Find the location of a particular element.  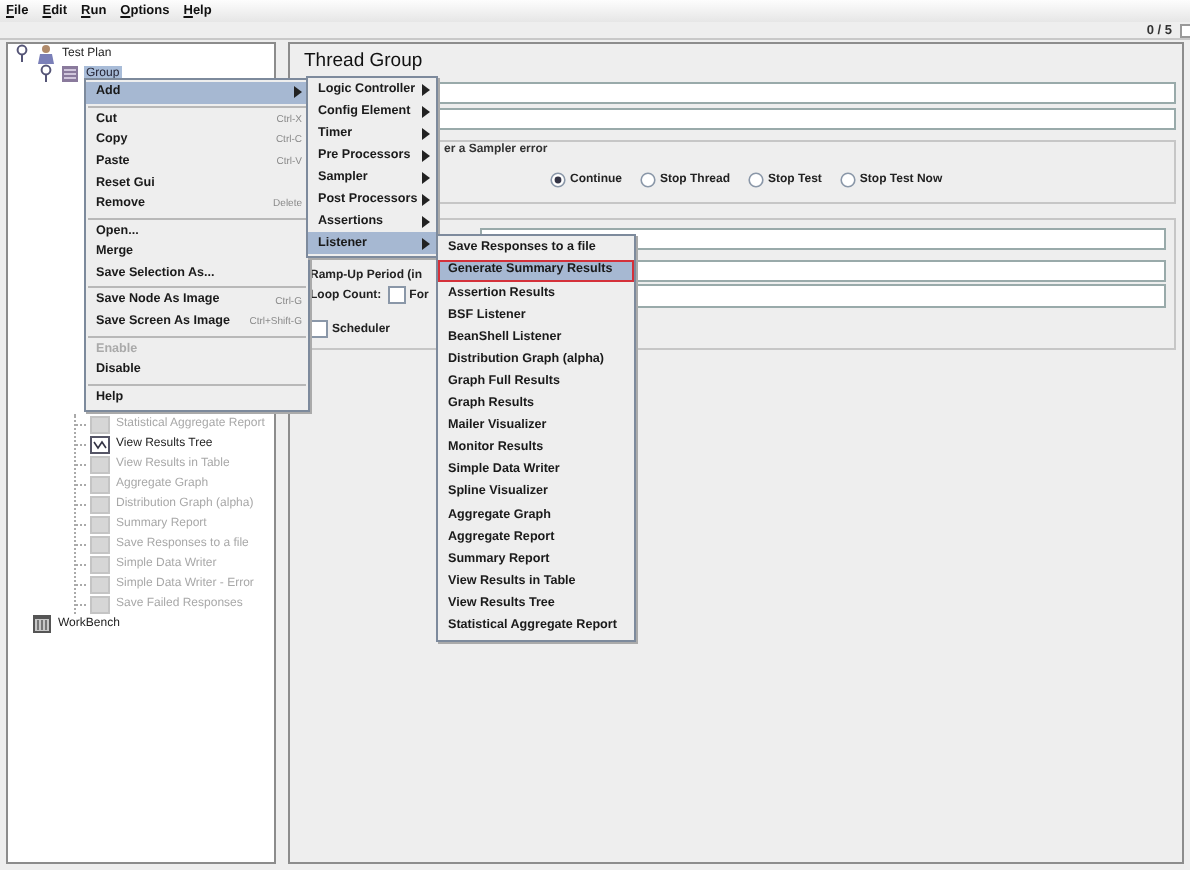

indicator-icon is located at coordinates (1185, 30).